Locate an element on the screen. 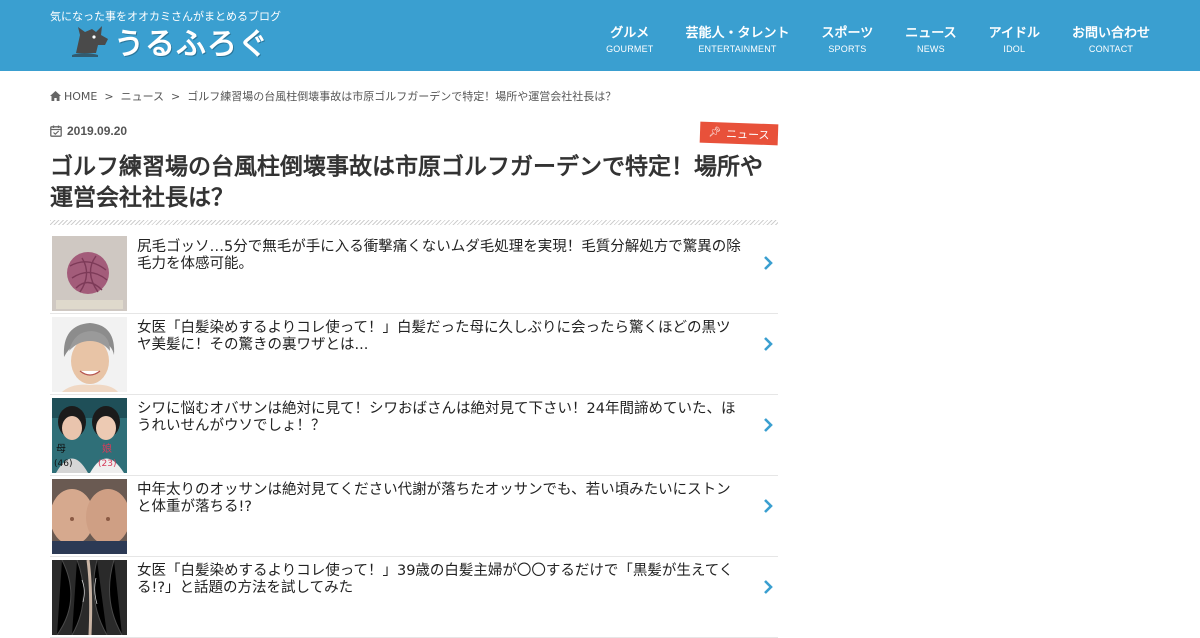 Image resolution: width=1200 pixels, height=638 pixels. scalp-thumbnail is located at coordinates (89, 597).